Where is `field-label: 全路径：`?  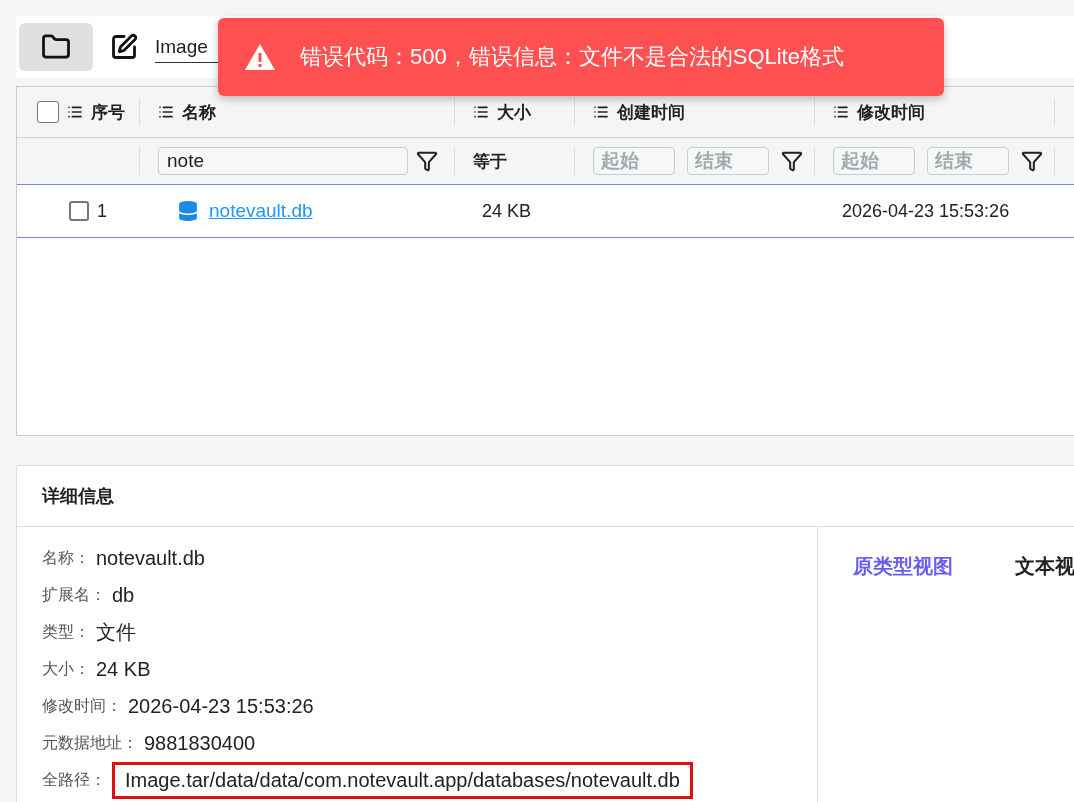
field-label: 全路径： is located at coordinates (74, 779).